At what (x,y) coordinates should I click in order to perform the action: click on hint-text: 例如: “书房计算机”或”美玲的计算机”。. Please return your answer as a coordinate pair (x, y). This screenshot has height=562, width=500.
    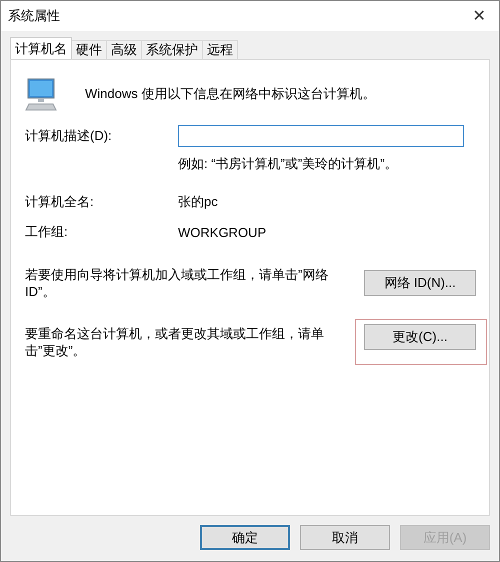
    Looking at the image, I should click on (288, 164).